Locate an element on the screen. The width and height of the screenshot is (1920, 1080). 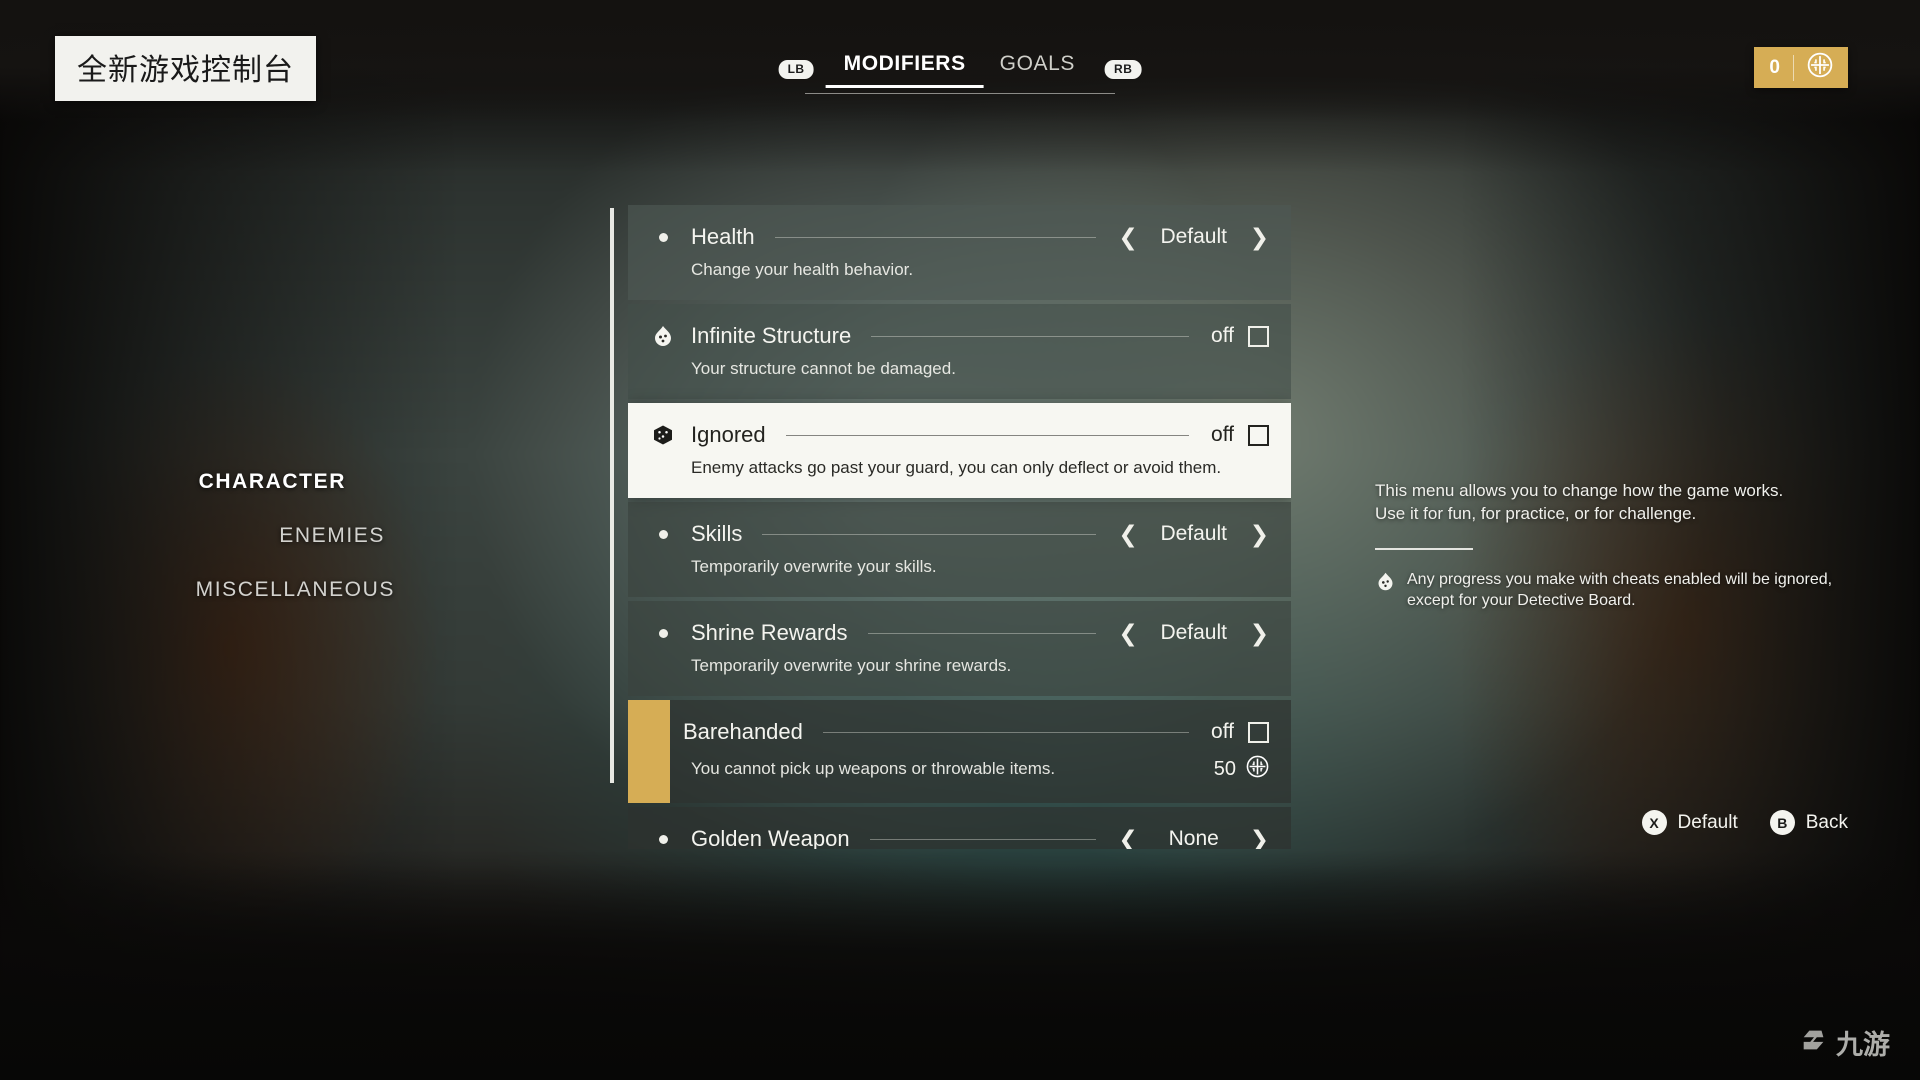
modifier-cost: 50 is located at coordinates (1241, 769).